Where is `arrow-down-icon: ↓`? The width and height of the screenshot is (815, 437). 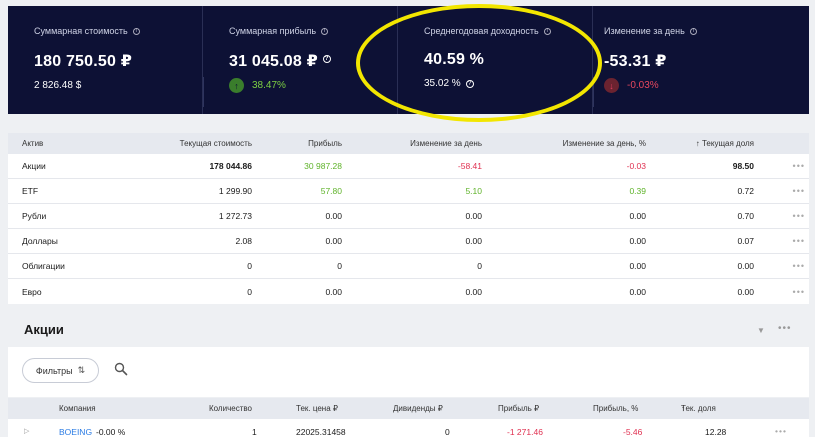
arrow-down-icon: ↓ is located at coordinates (611, 85).